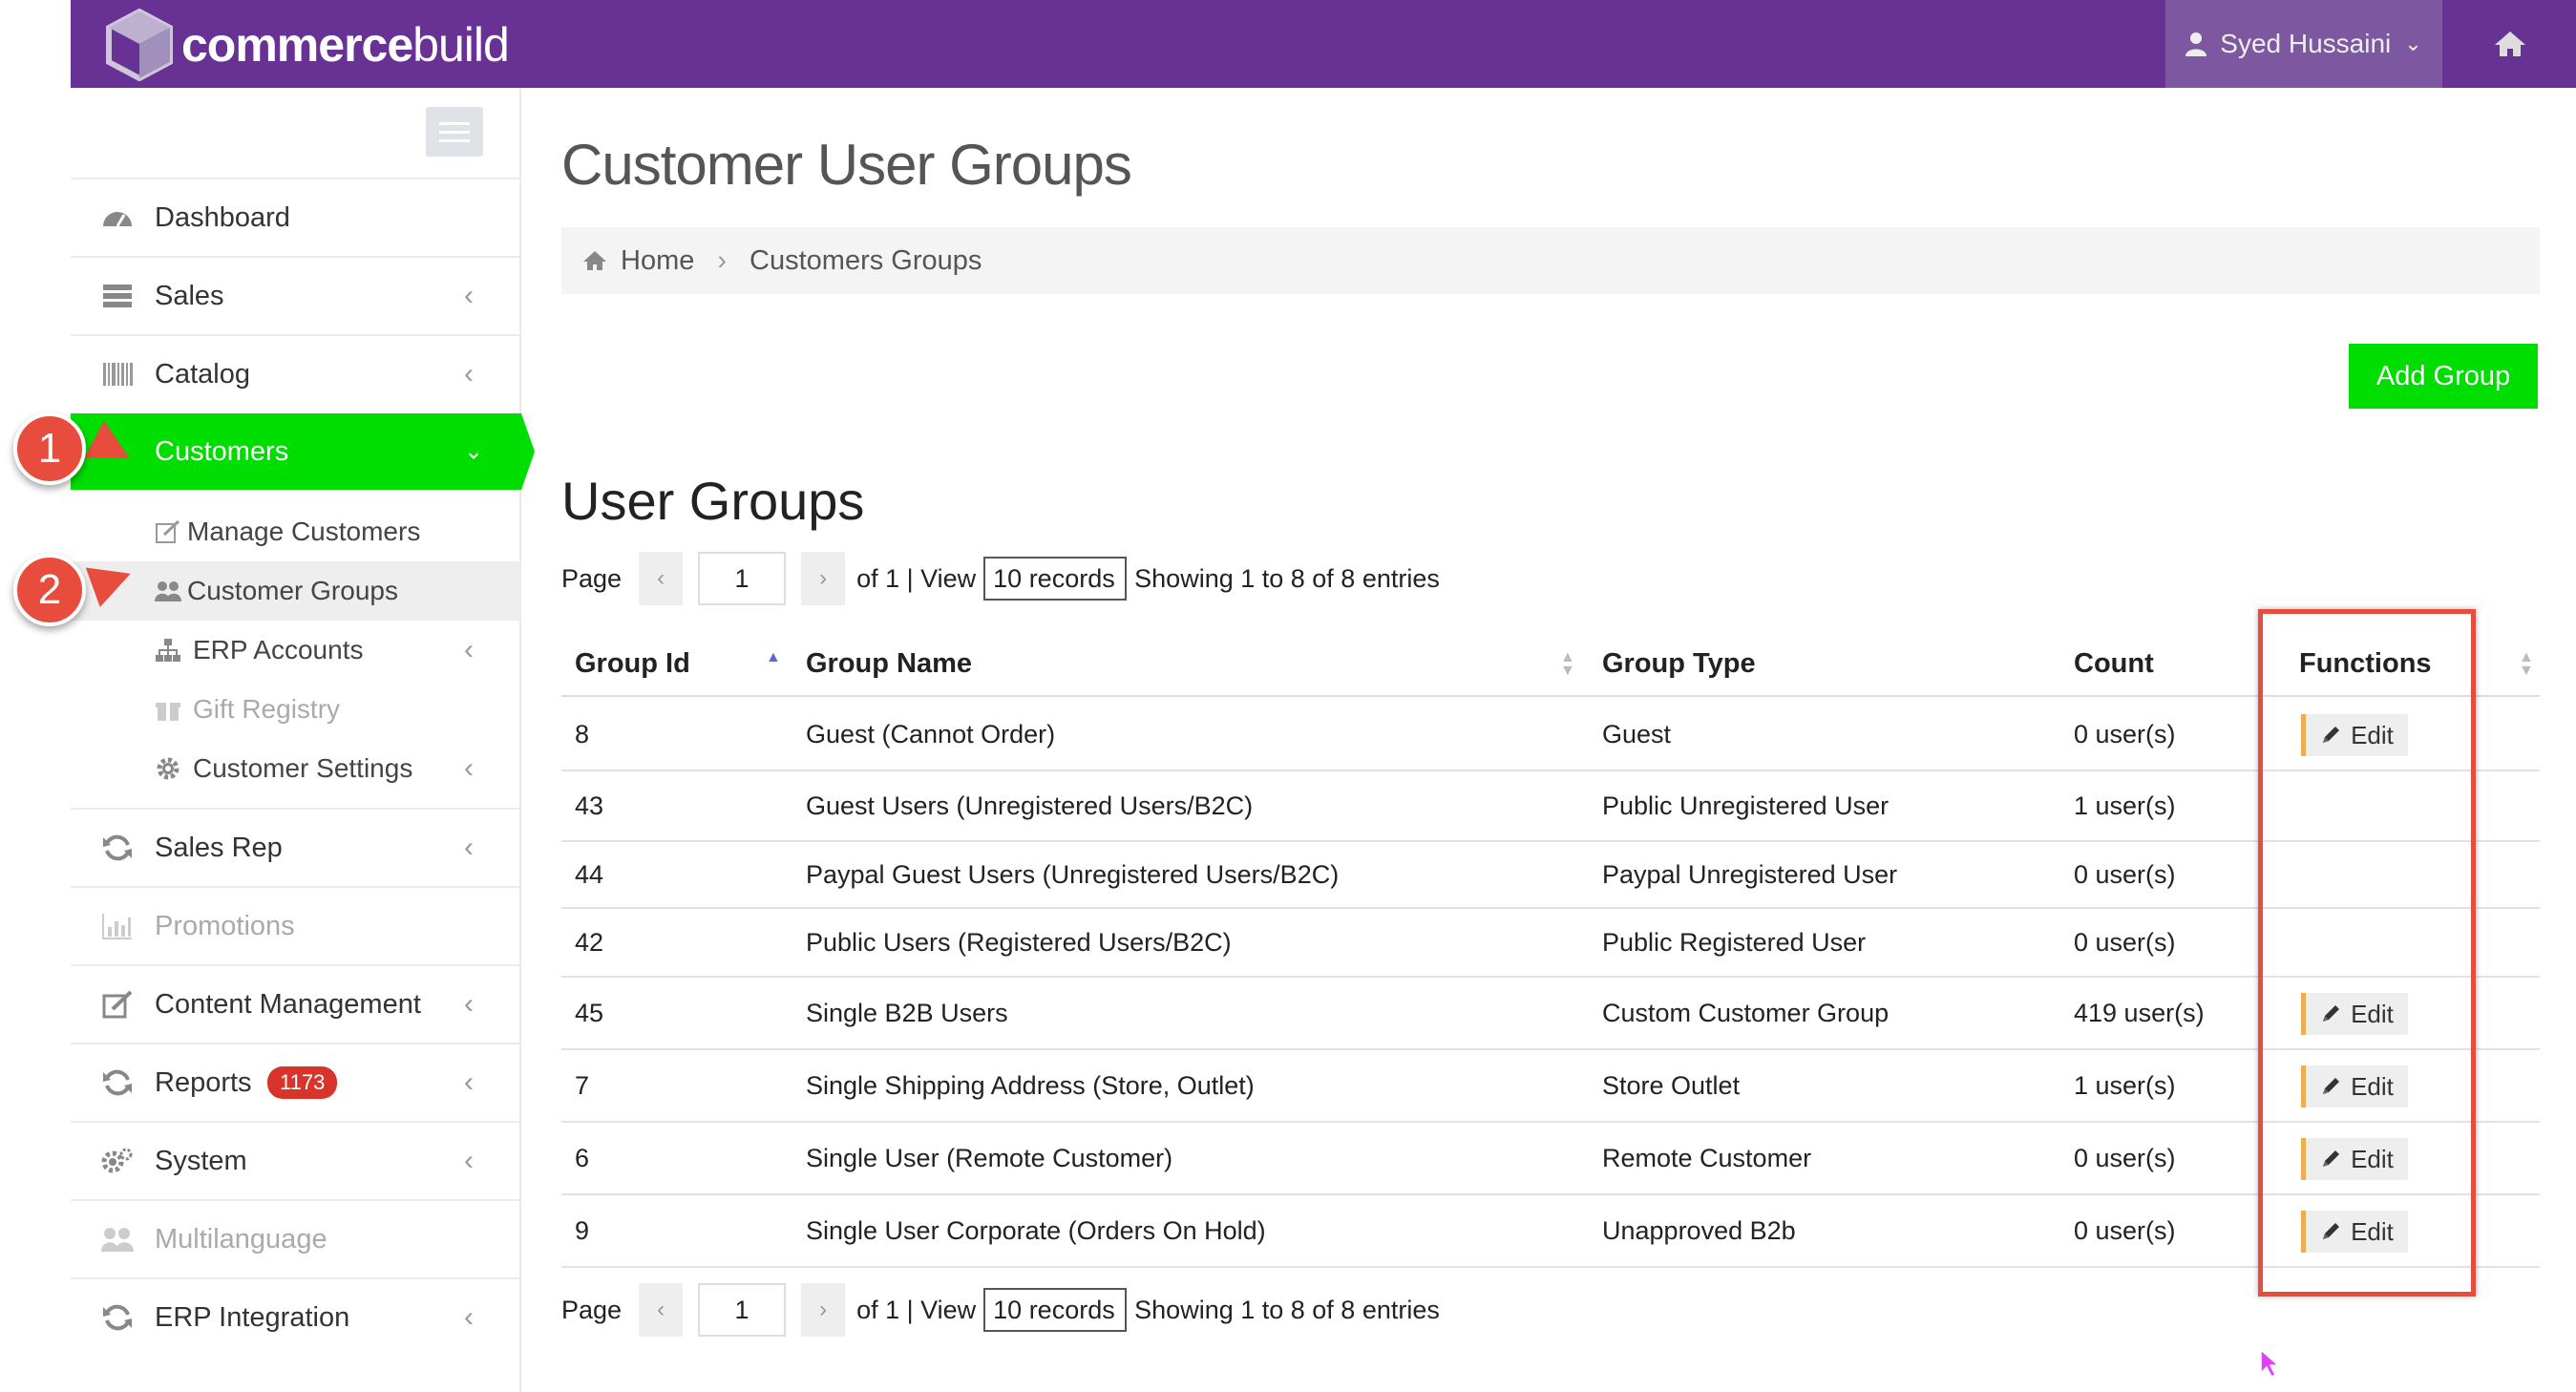 This screenshot has width=2576, height=1392. Describe the element at coordinates (582, 1230) in the screenshot. I see `group-id-cell: 9` at that location.